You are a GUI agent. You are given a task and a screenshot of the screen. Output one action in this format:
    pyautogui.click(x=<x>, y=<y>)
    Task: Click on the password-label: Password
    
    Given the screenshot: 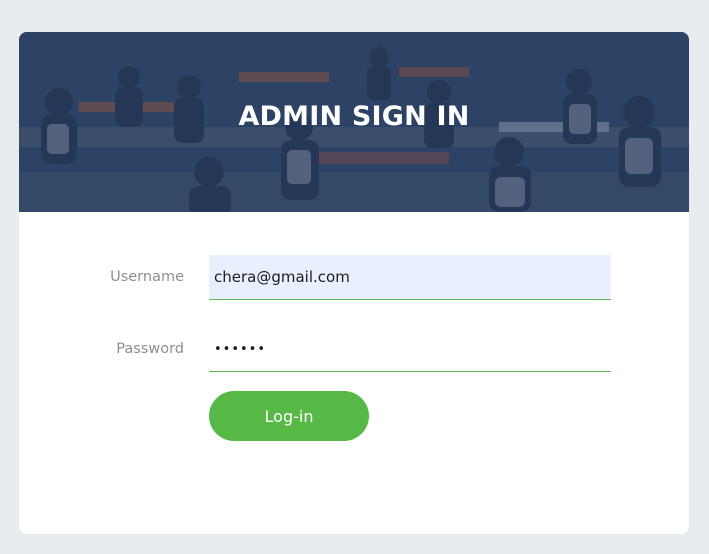 What is the action you would take?
    pyautogui.click(x=150, y=349)
    